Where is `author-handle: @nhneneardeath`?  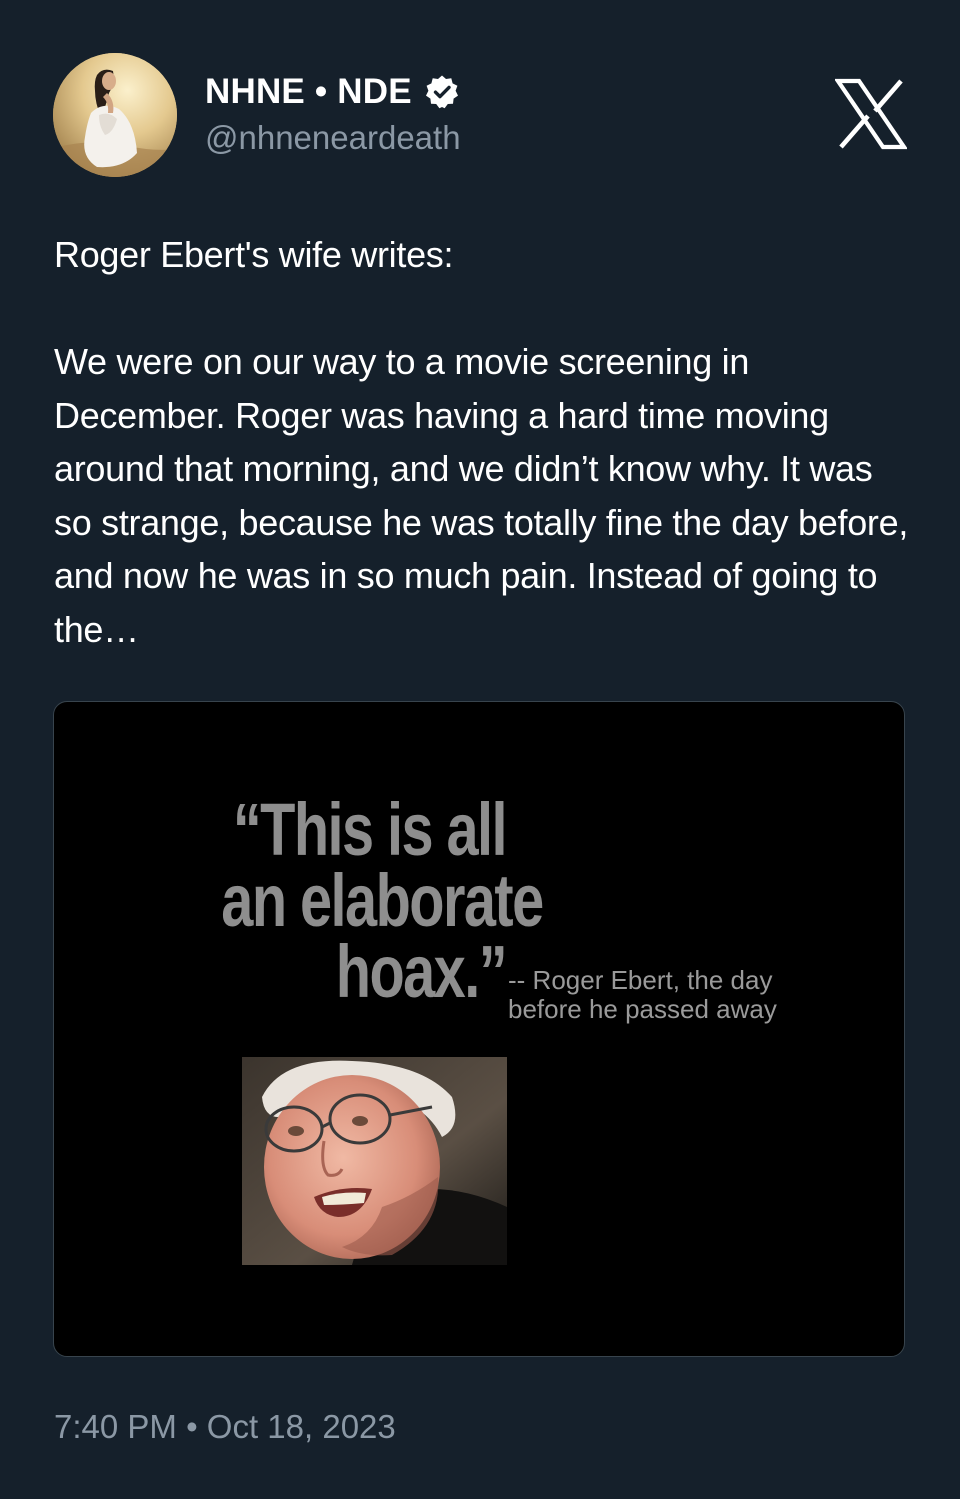
author-handle: @nhneneardeath is located at coordinates (333, 138).